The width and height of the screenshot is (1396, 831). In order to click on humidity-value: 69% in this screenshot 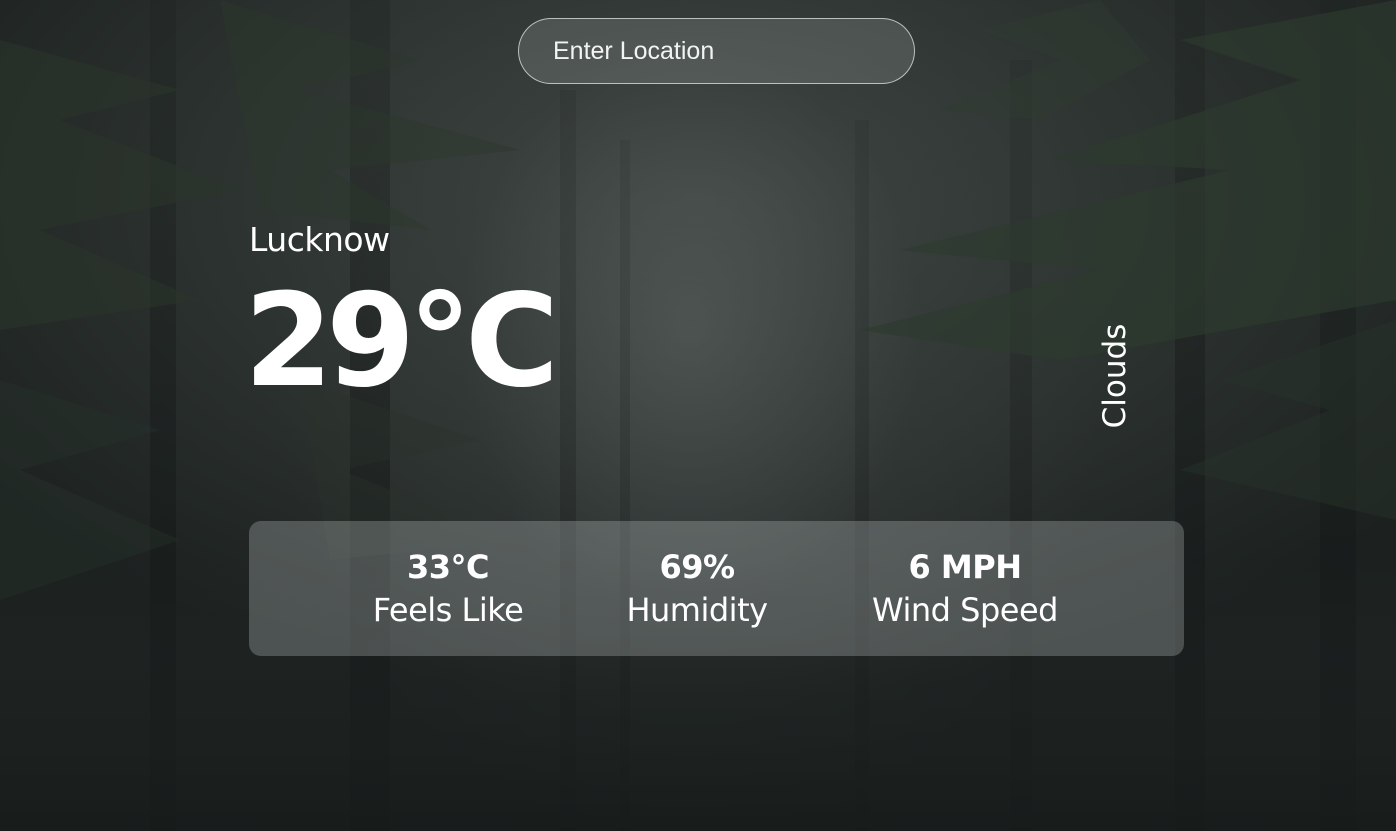, I will do `click(697, 567)`.